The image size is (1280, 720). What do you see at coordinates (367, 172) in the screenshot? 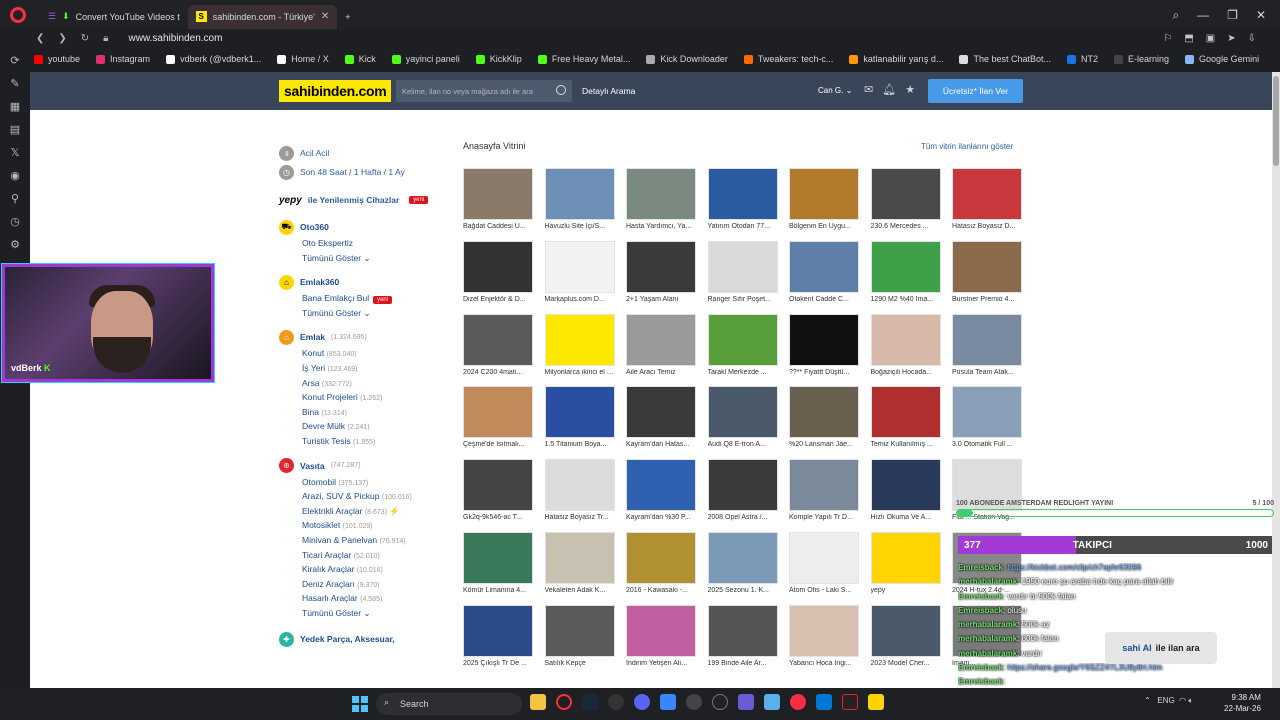
I see `recent-week-link: 1 Hafta` at bounding box center [367, 172].